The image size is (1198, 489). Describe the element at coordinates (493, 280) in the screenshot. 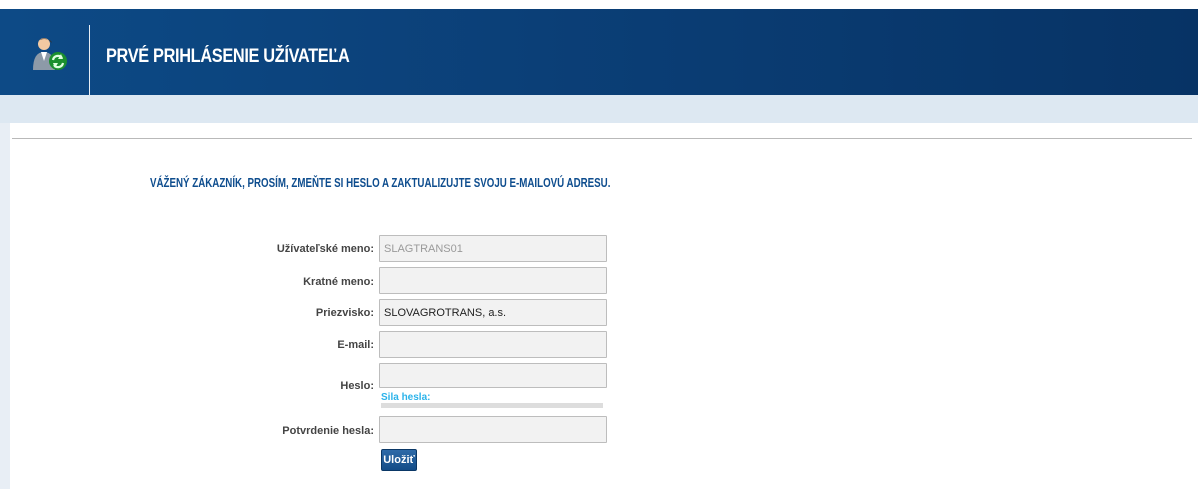

I see `first-name-field` at that location.